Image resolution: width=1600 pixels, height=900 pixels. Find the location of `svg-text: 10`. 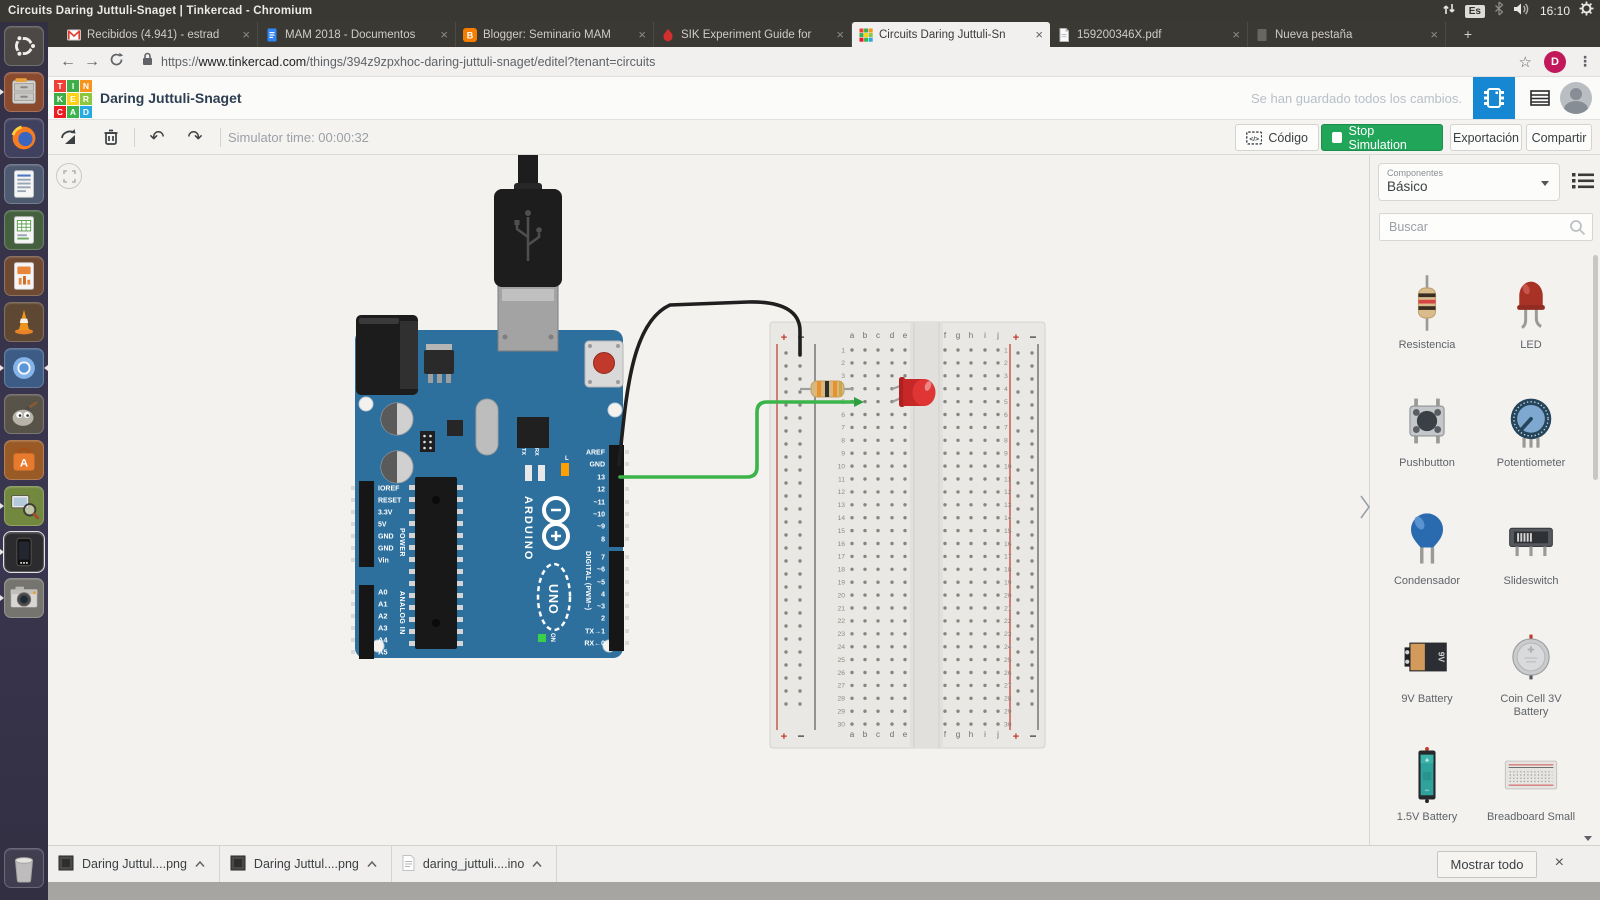

svg-text: 10 is located at coordinates (841, 466).